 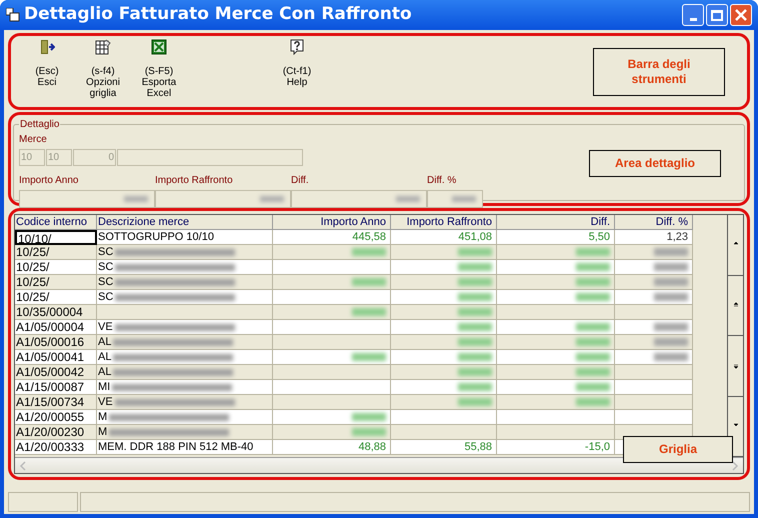 I want to click on annotation-tooltip: Griglia, so click(x=678, y=449).